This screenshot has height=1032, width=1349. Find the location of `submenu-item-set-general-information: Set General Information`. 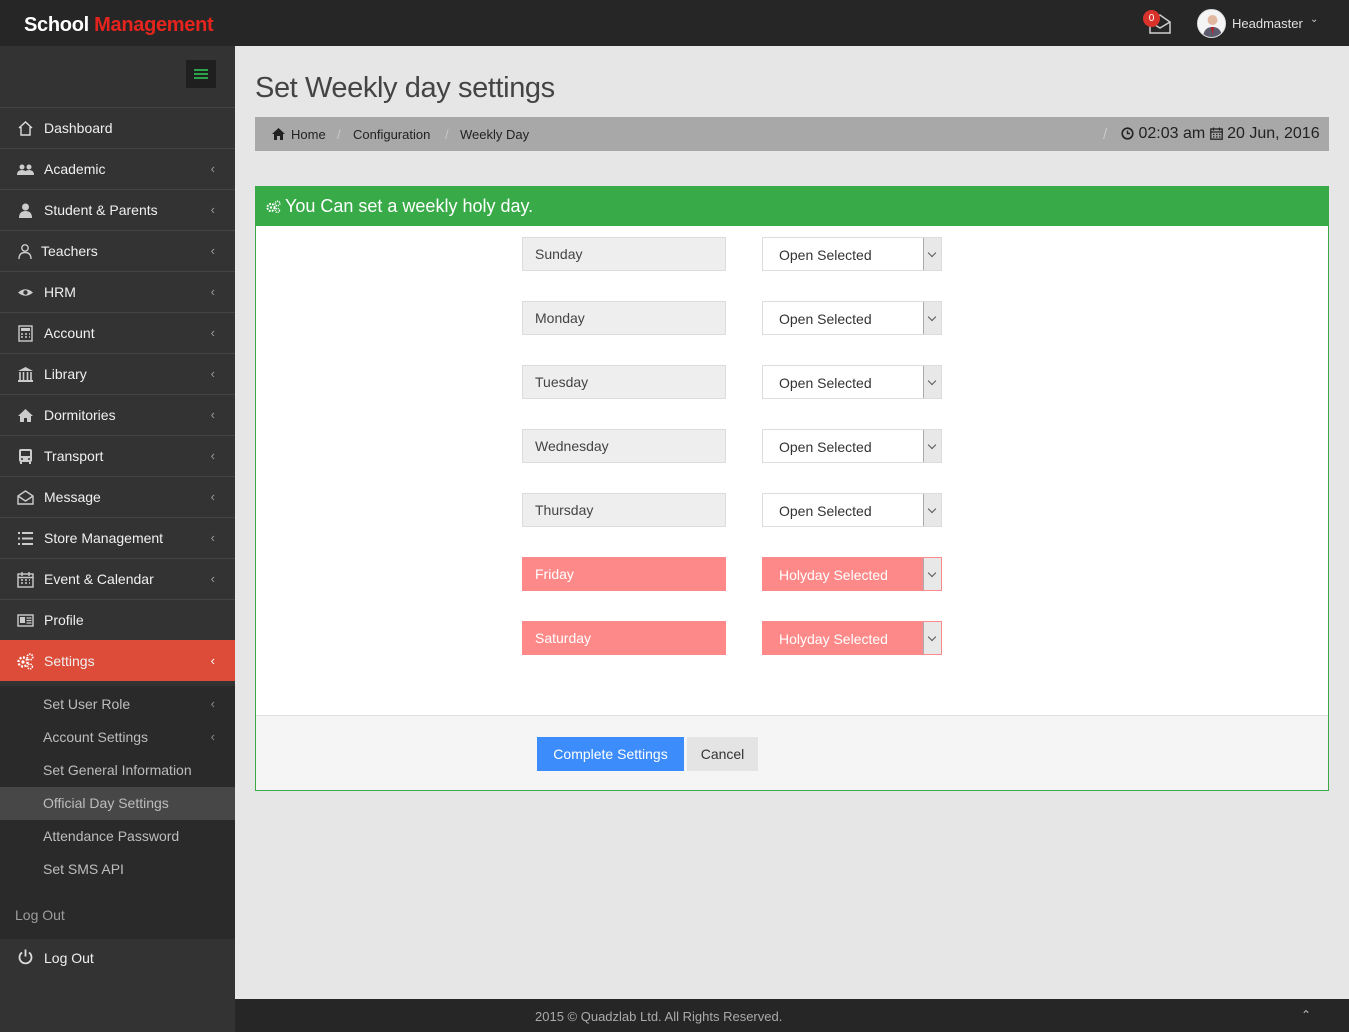

submenu-item-set-general-information: Set General Information is located at coordinates (117, 770).